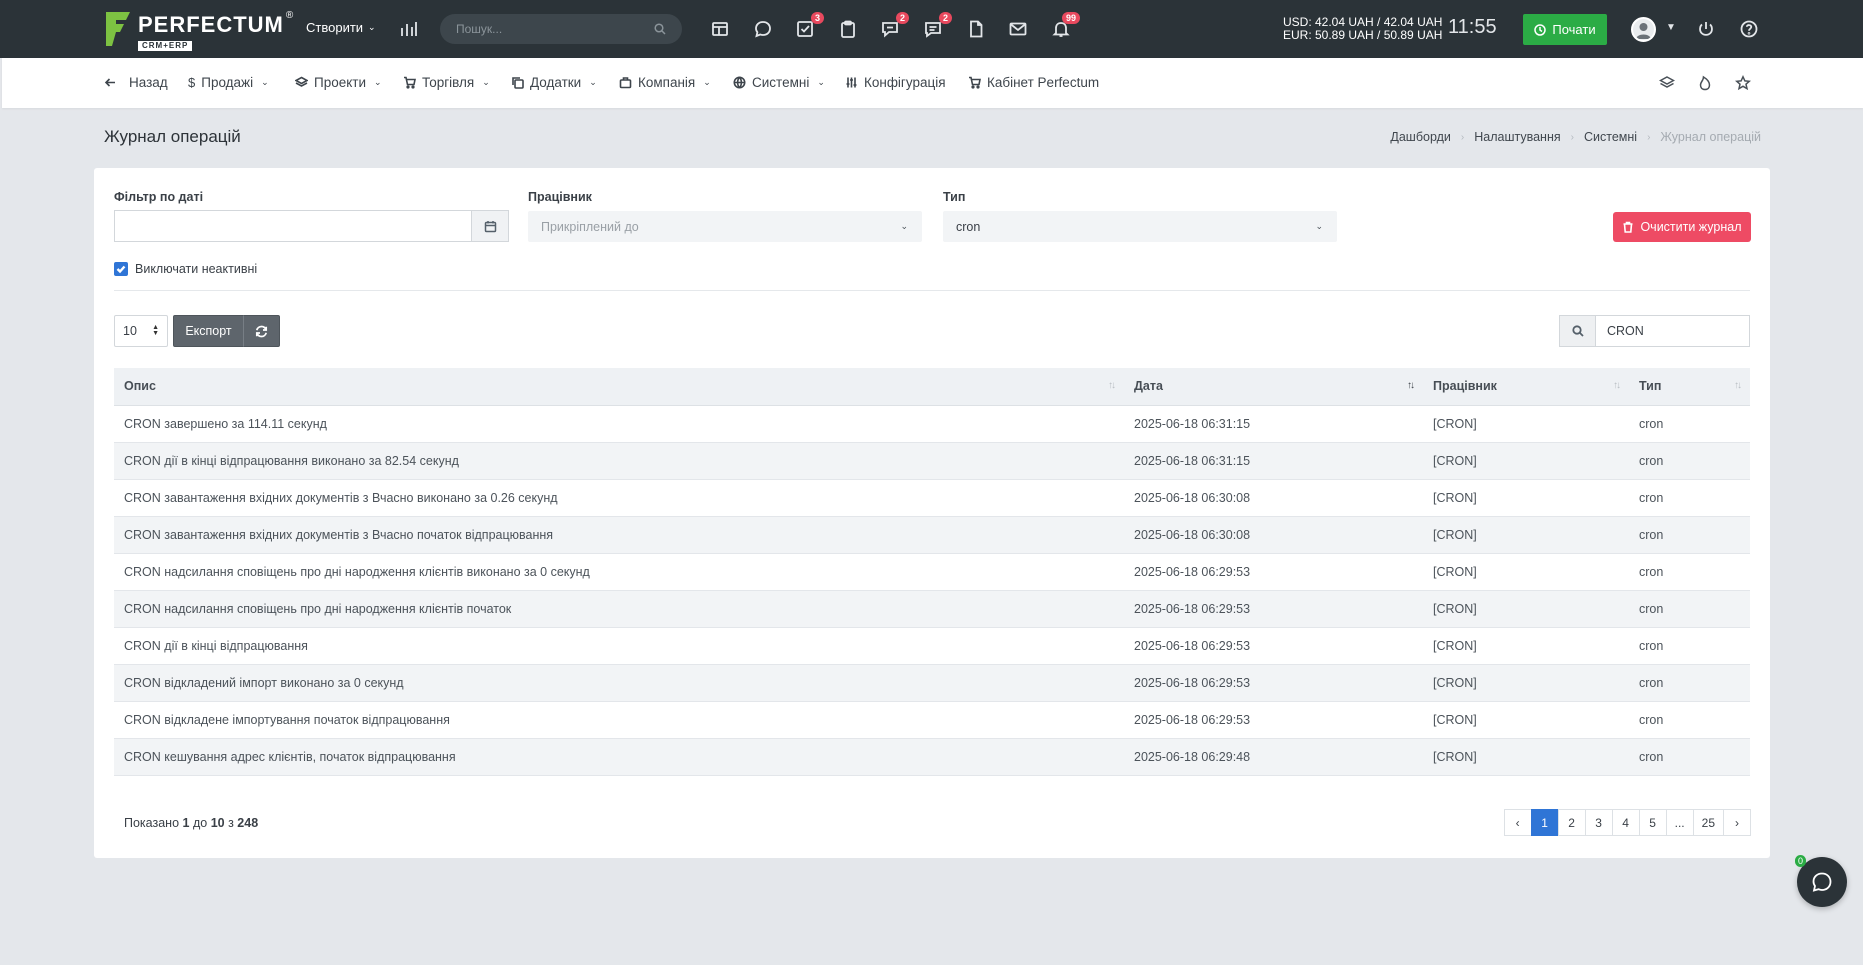 The height and width of the screenshot is (965, 1863). What do you see at coordinates (779, 82) in the screenshot?
I see `nav-system: Системні ⌄` at bounding box center [779, 82].